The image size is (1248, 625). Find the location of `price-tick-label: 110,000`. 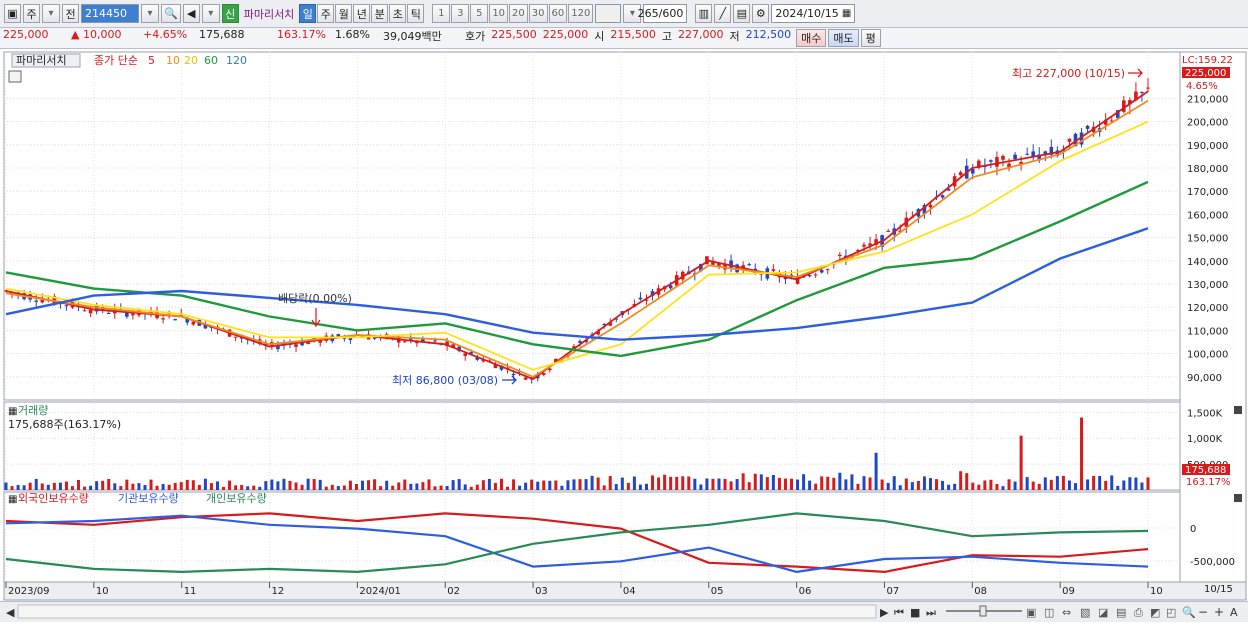

price-tick-label: 110,000 is located at coordinates (1207, 331).